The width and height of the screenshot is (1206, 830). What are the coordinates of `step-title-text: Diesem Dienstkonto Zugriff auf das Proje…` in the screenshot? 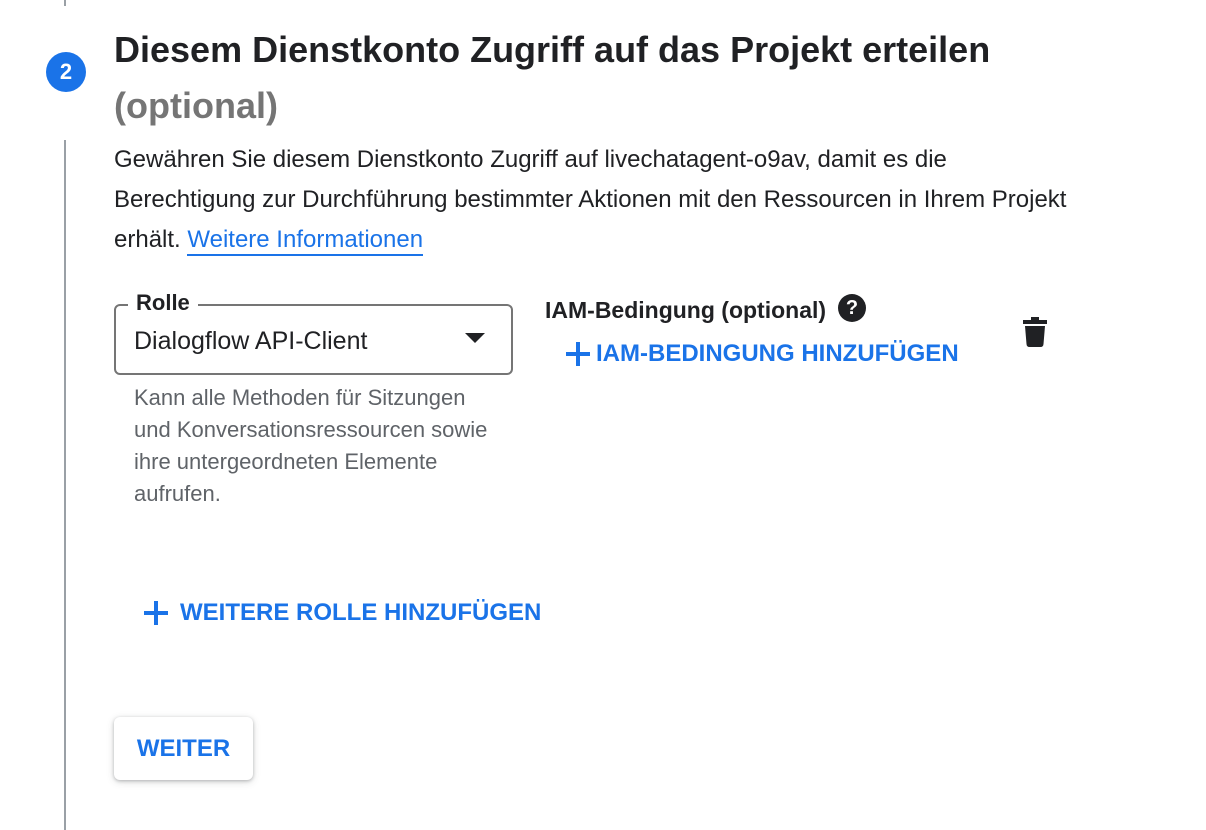 It's located at (552, 49).